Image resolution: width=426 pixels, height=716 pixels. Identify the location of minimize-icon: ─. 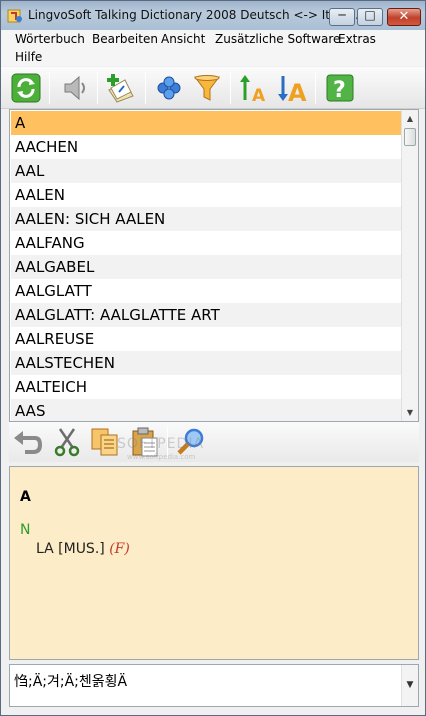
(342, 15).